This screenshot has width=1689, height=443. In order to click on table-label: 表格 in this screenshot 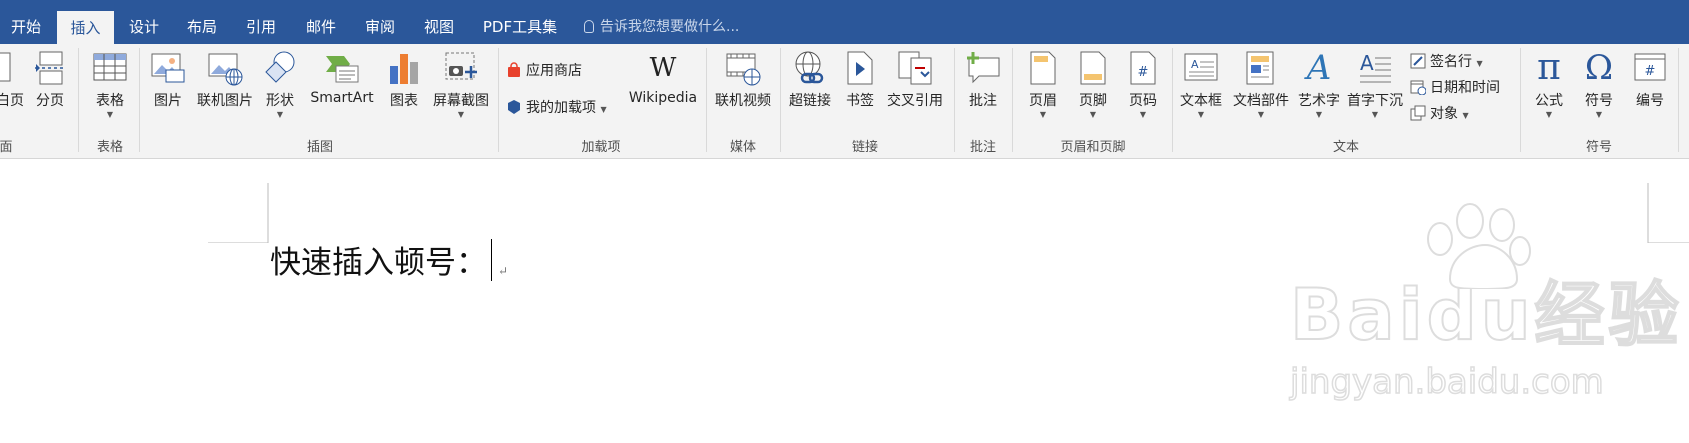, I will do `click(110, 101)`.